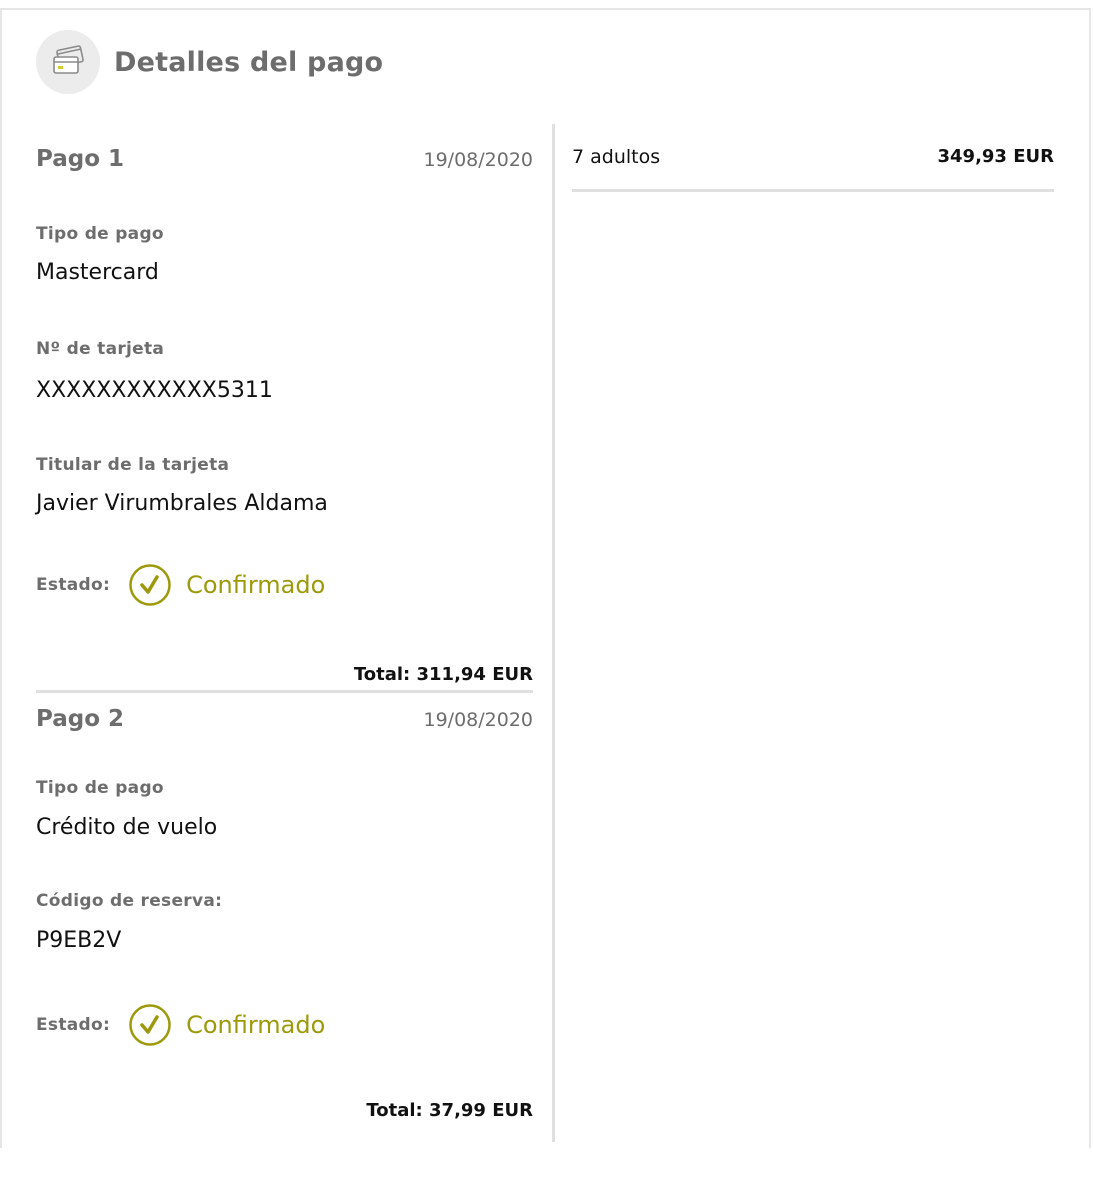  I want to click on field-label: Nº de tarjeta, so click(100, 349).